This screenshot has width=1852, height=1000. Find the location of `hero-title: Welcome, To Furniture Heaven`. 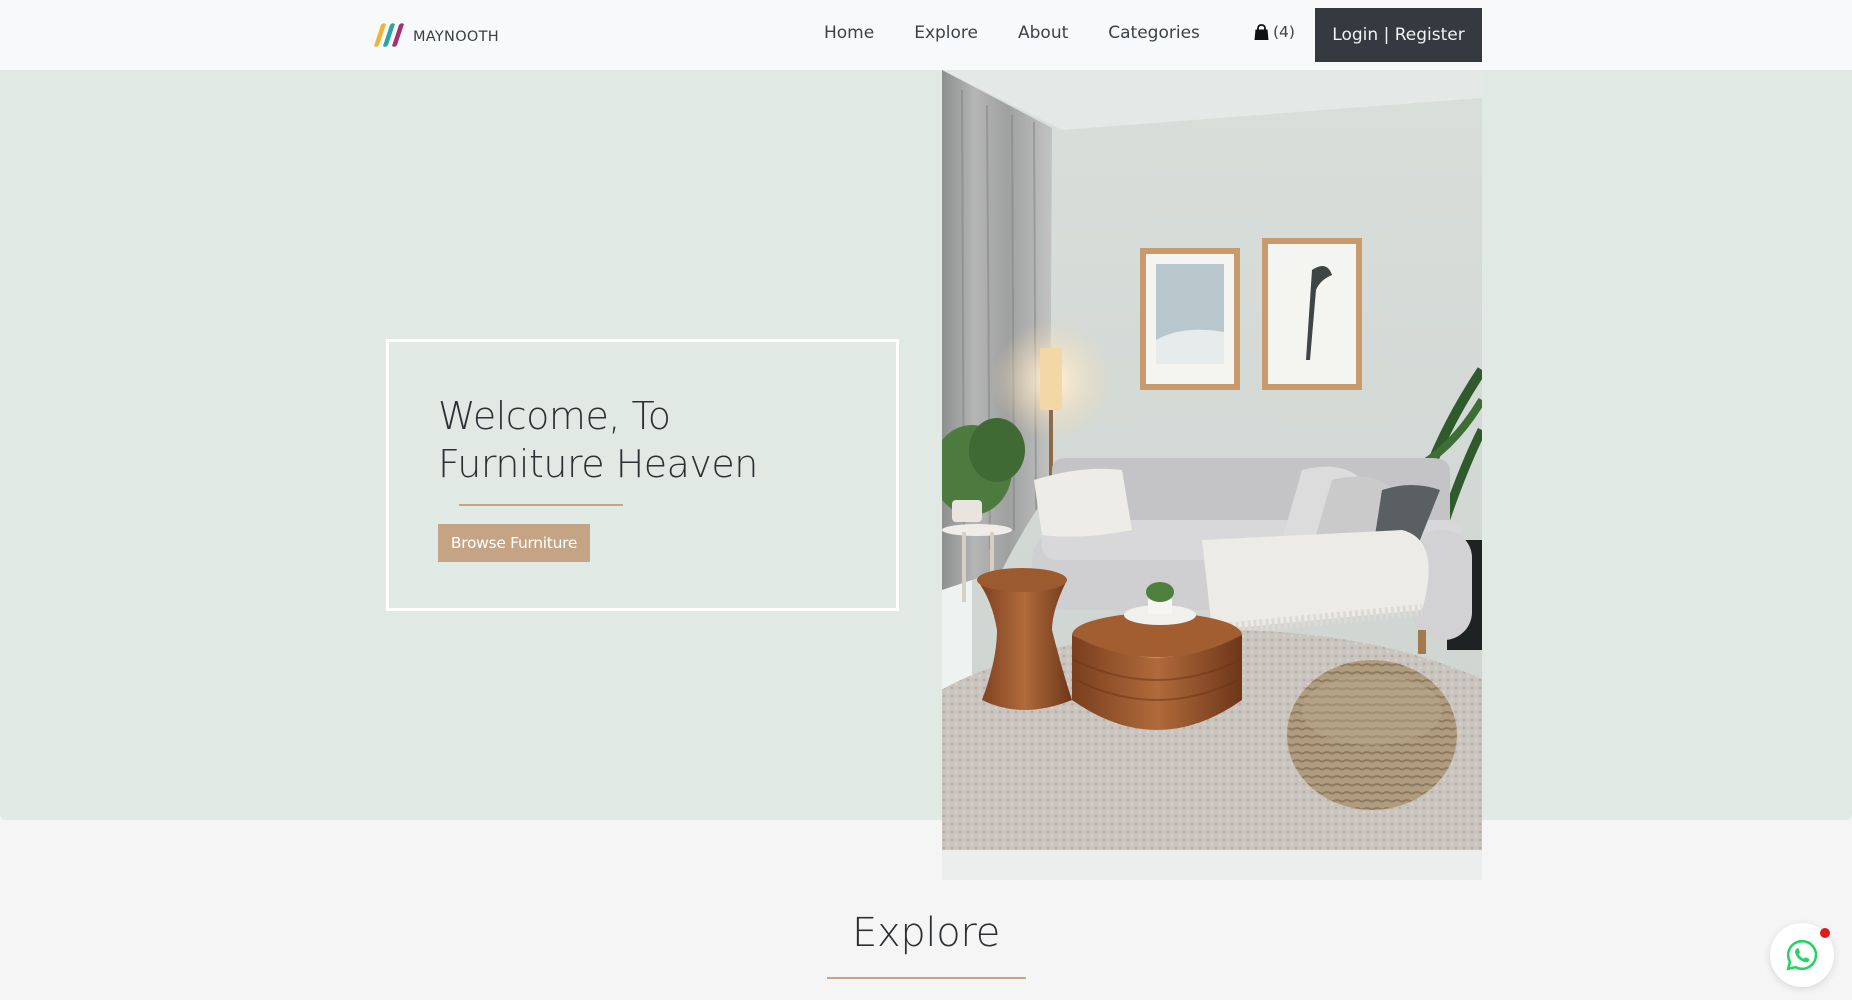

hero-title: Welcome, To Furniture Heaven is located at coordinates (598, 440).